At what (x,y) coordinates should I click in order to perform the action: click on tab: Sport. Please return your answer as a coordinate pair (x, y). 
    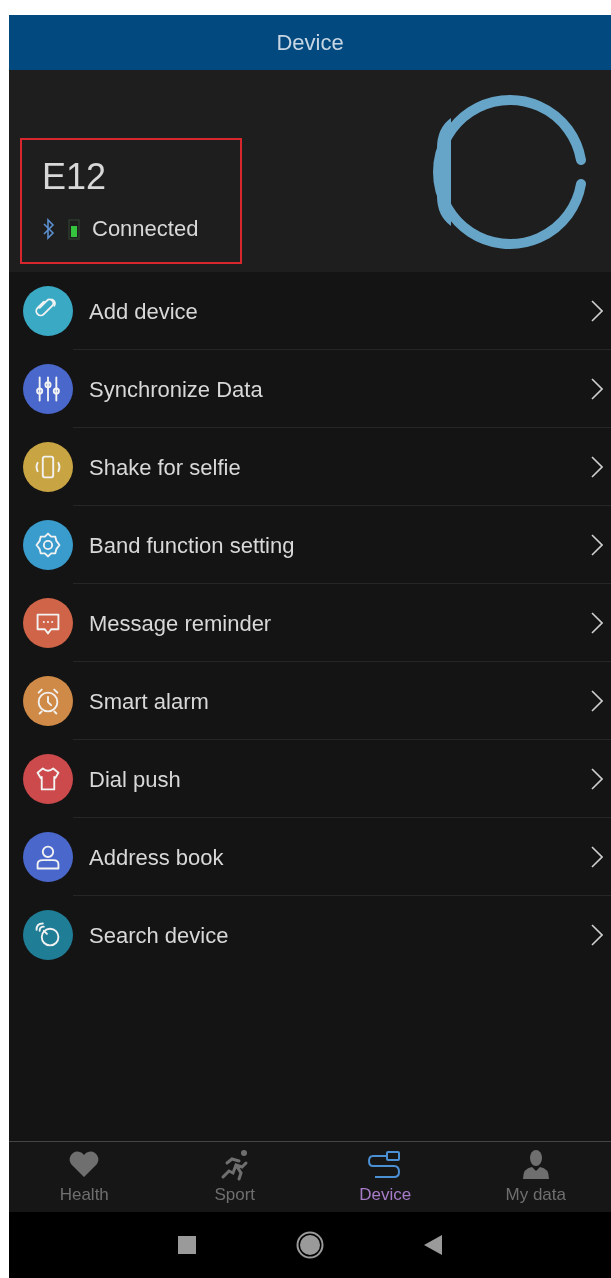
    Looking at the image, I should click on (234, 1177).